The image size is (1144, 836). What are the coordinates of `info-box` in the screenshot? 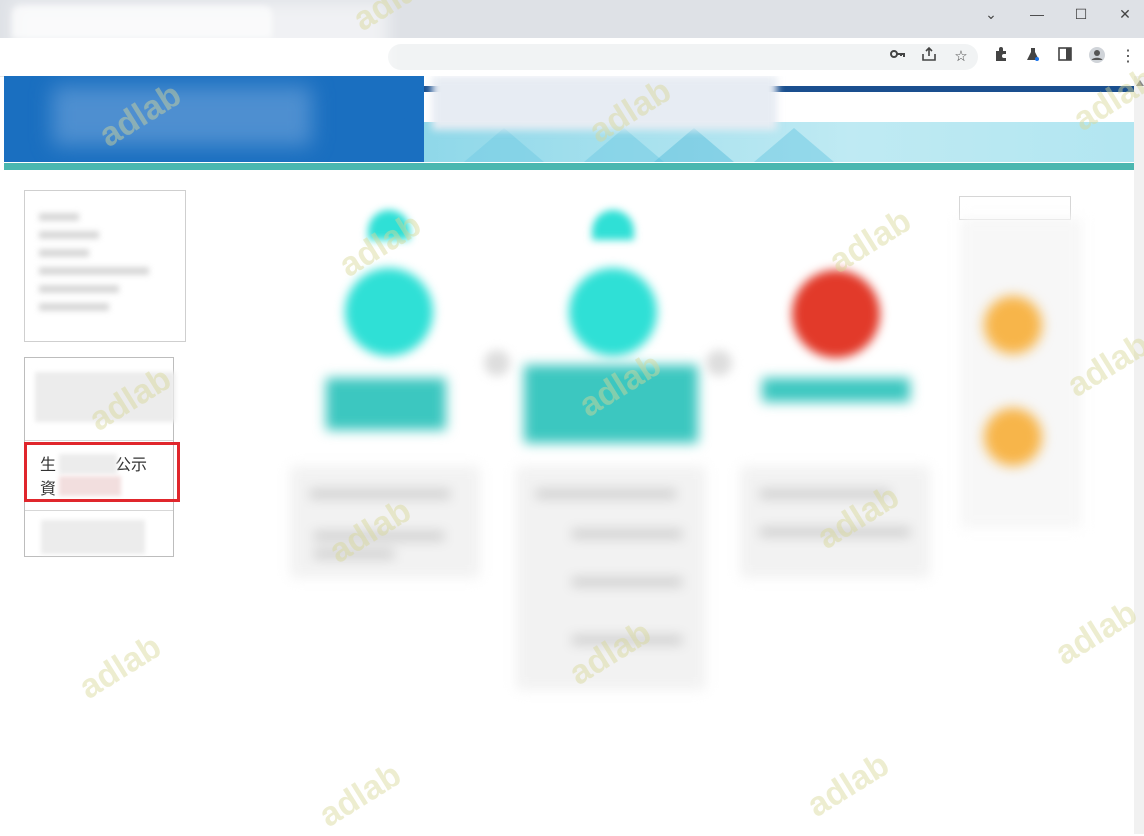 It's located at (105, 266).